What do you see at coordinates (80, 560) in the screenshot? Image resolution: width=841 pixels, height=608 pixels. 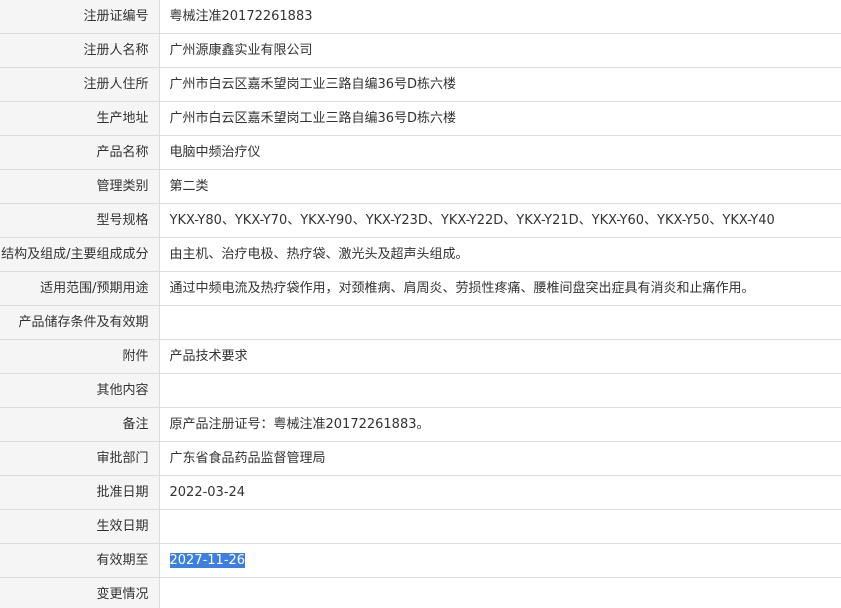 I see `row-label-valid-until: 有效期至` at bounding box center [80, 560].